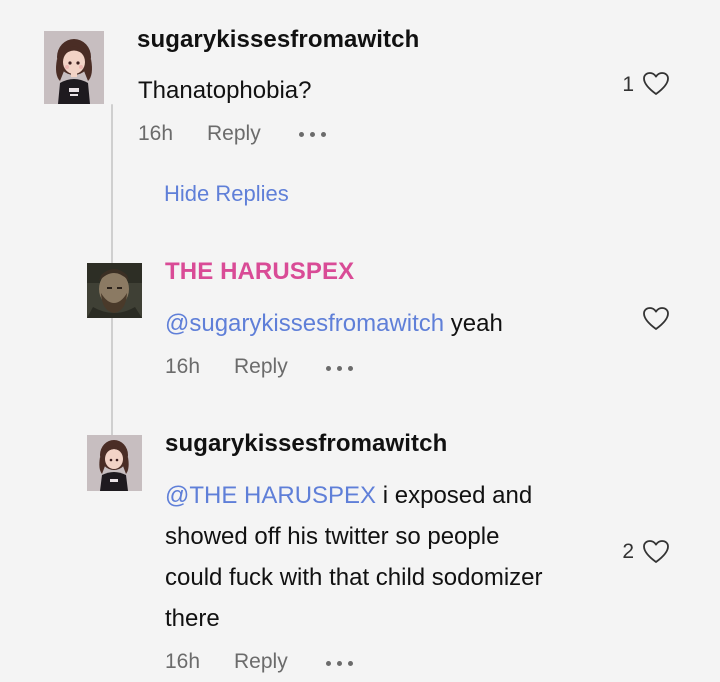 The width and height of the screenshot is (720, 682). I want to click on reply-text: @sugarykissesfromawitch yeah, so click(334, 323).